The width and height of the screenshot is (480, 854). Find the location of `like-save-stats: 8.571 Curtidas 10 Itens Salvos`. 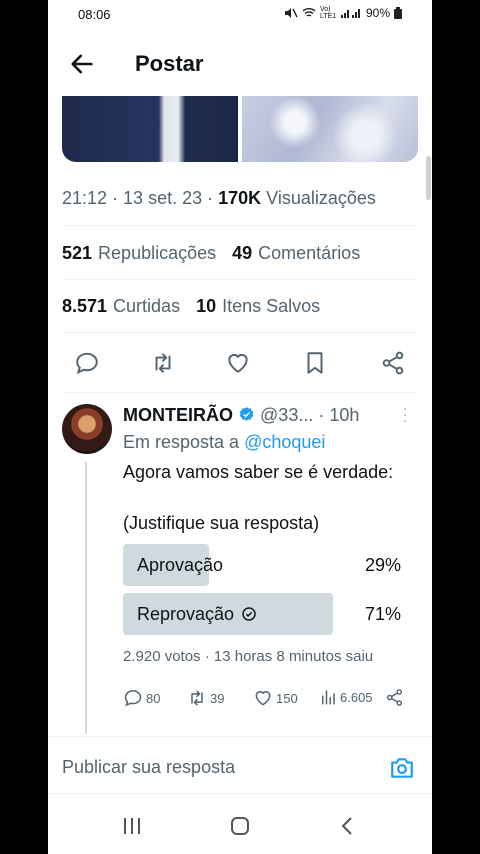

like-save-stats: 8.571 Curtidas 10 Itens Salvos is located at coordinates (191, 306).